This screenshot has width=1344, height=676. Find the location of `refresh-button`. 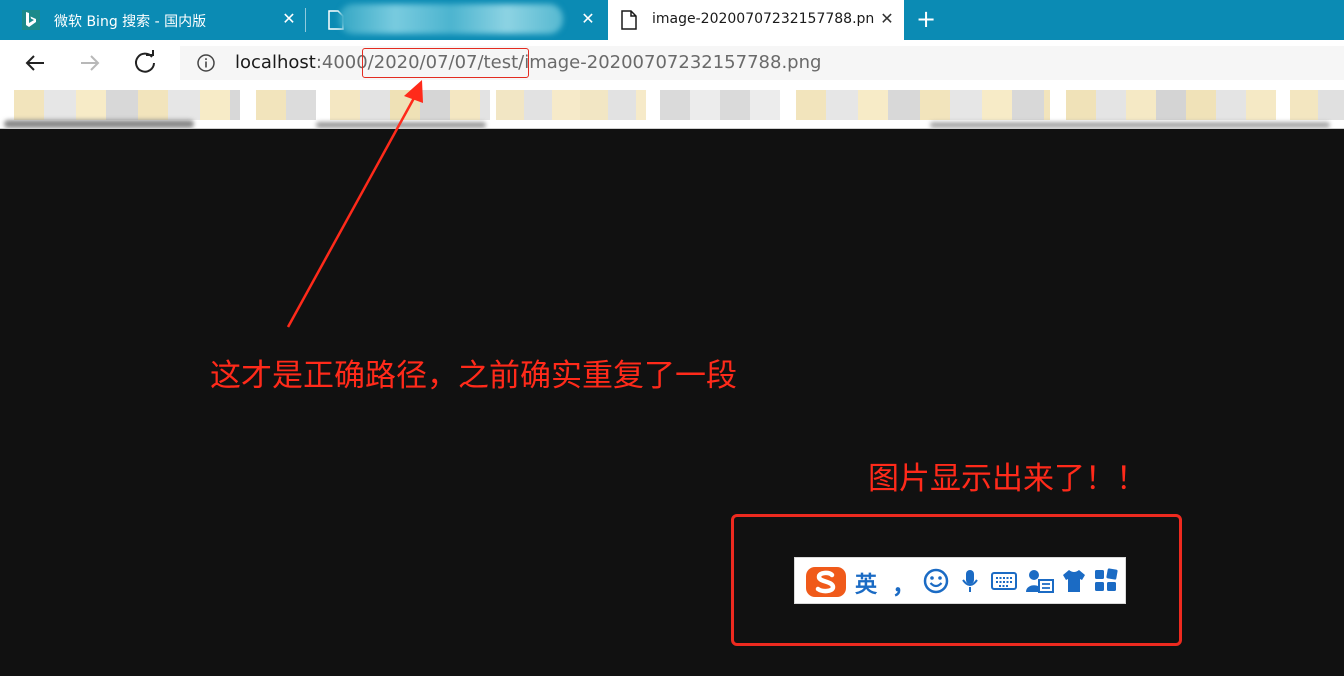

refresh-button is located at coordinates (145, 63).